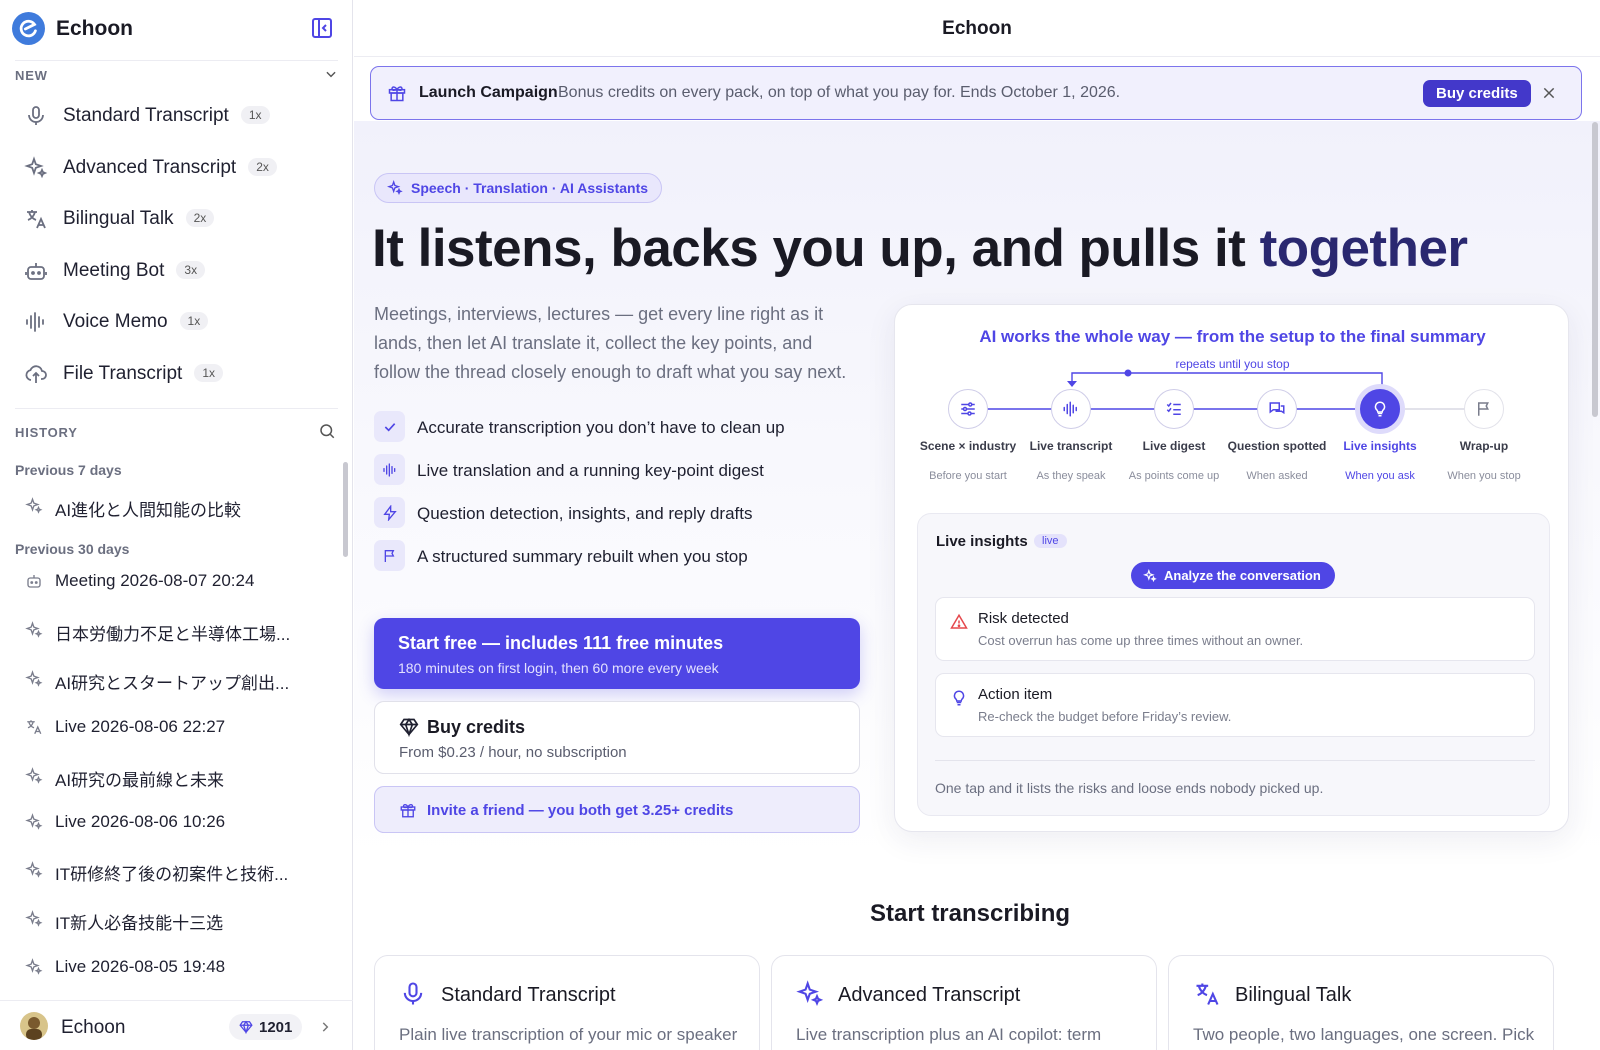 The width and height of the screenshot is (1600, 1050). What do you see at coordinates (488, 92) in the screenshot?
I see `banner-title: Launch Campaign` at bounding box center [488, 92].